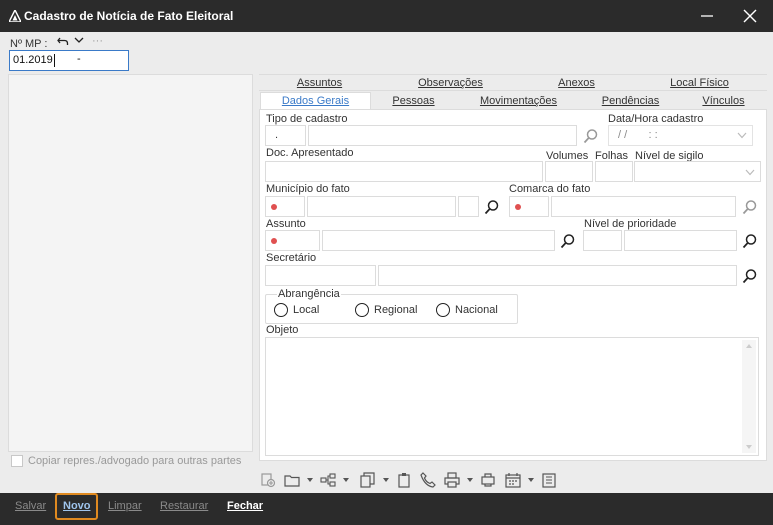 The image size is (773, 525). I want to click on tab-vinculos: Vínculos, so click(723, 101).